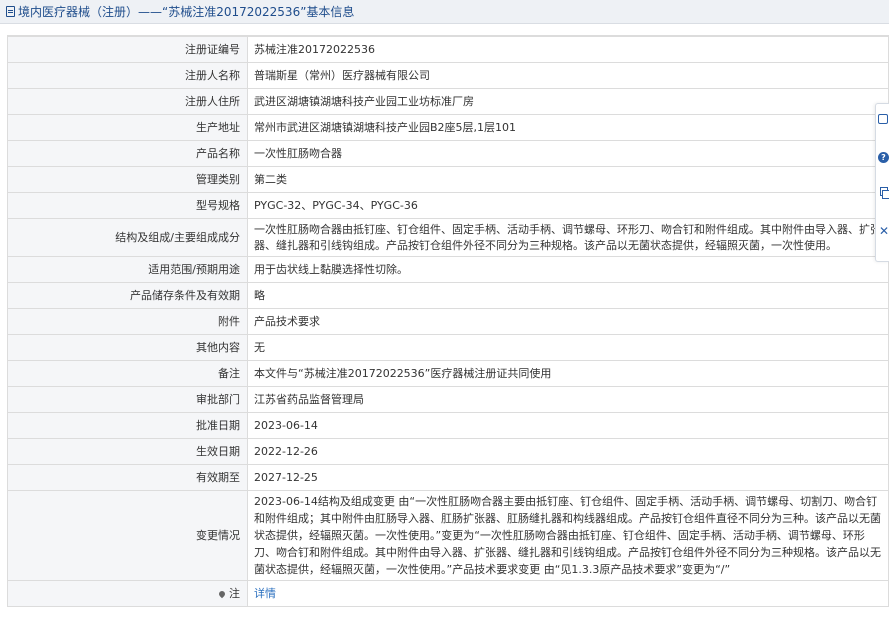 The width and height of the screenshot is (889, 618). What do you see at coordinates (127, 205) in the screenshot?
I see `row-label: 型号规格` at bounding box center [127, 205].